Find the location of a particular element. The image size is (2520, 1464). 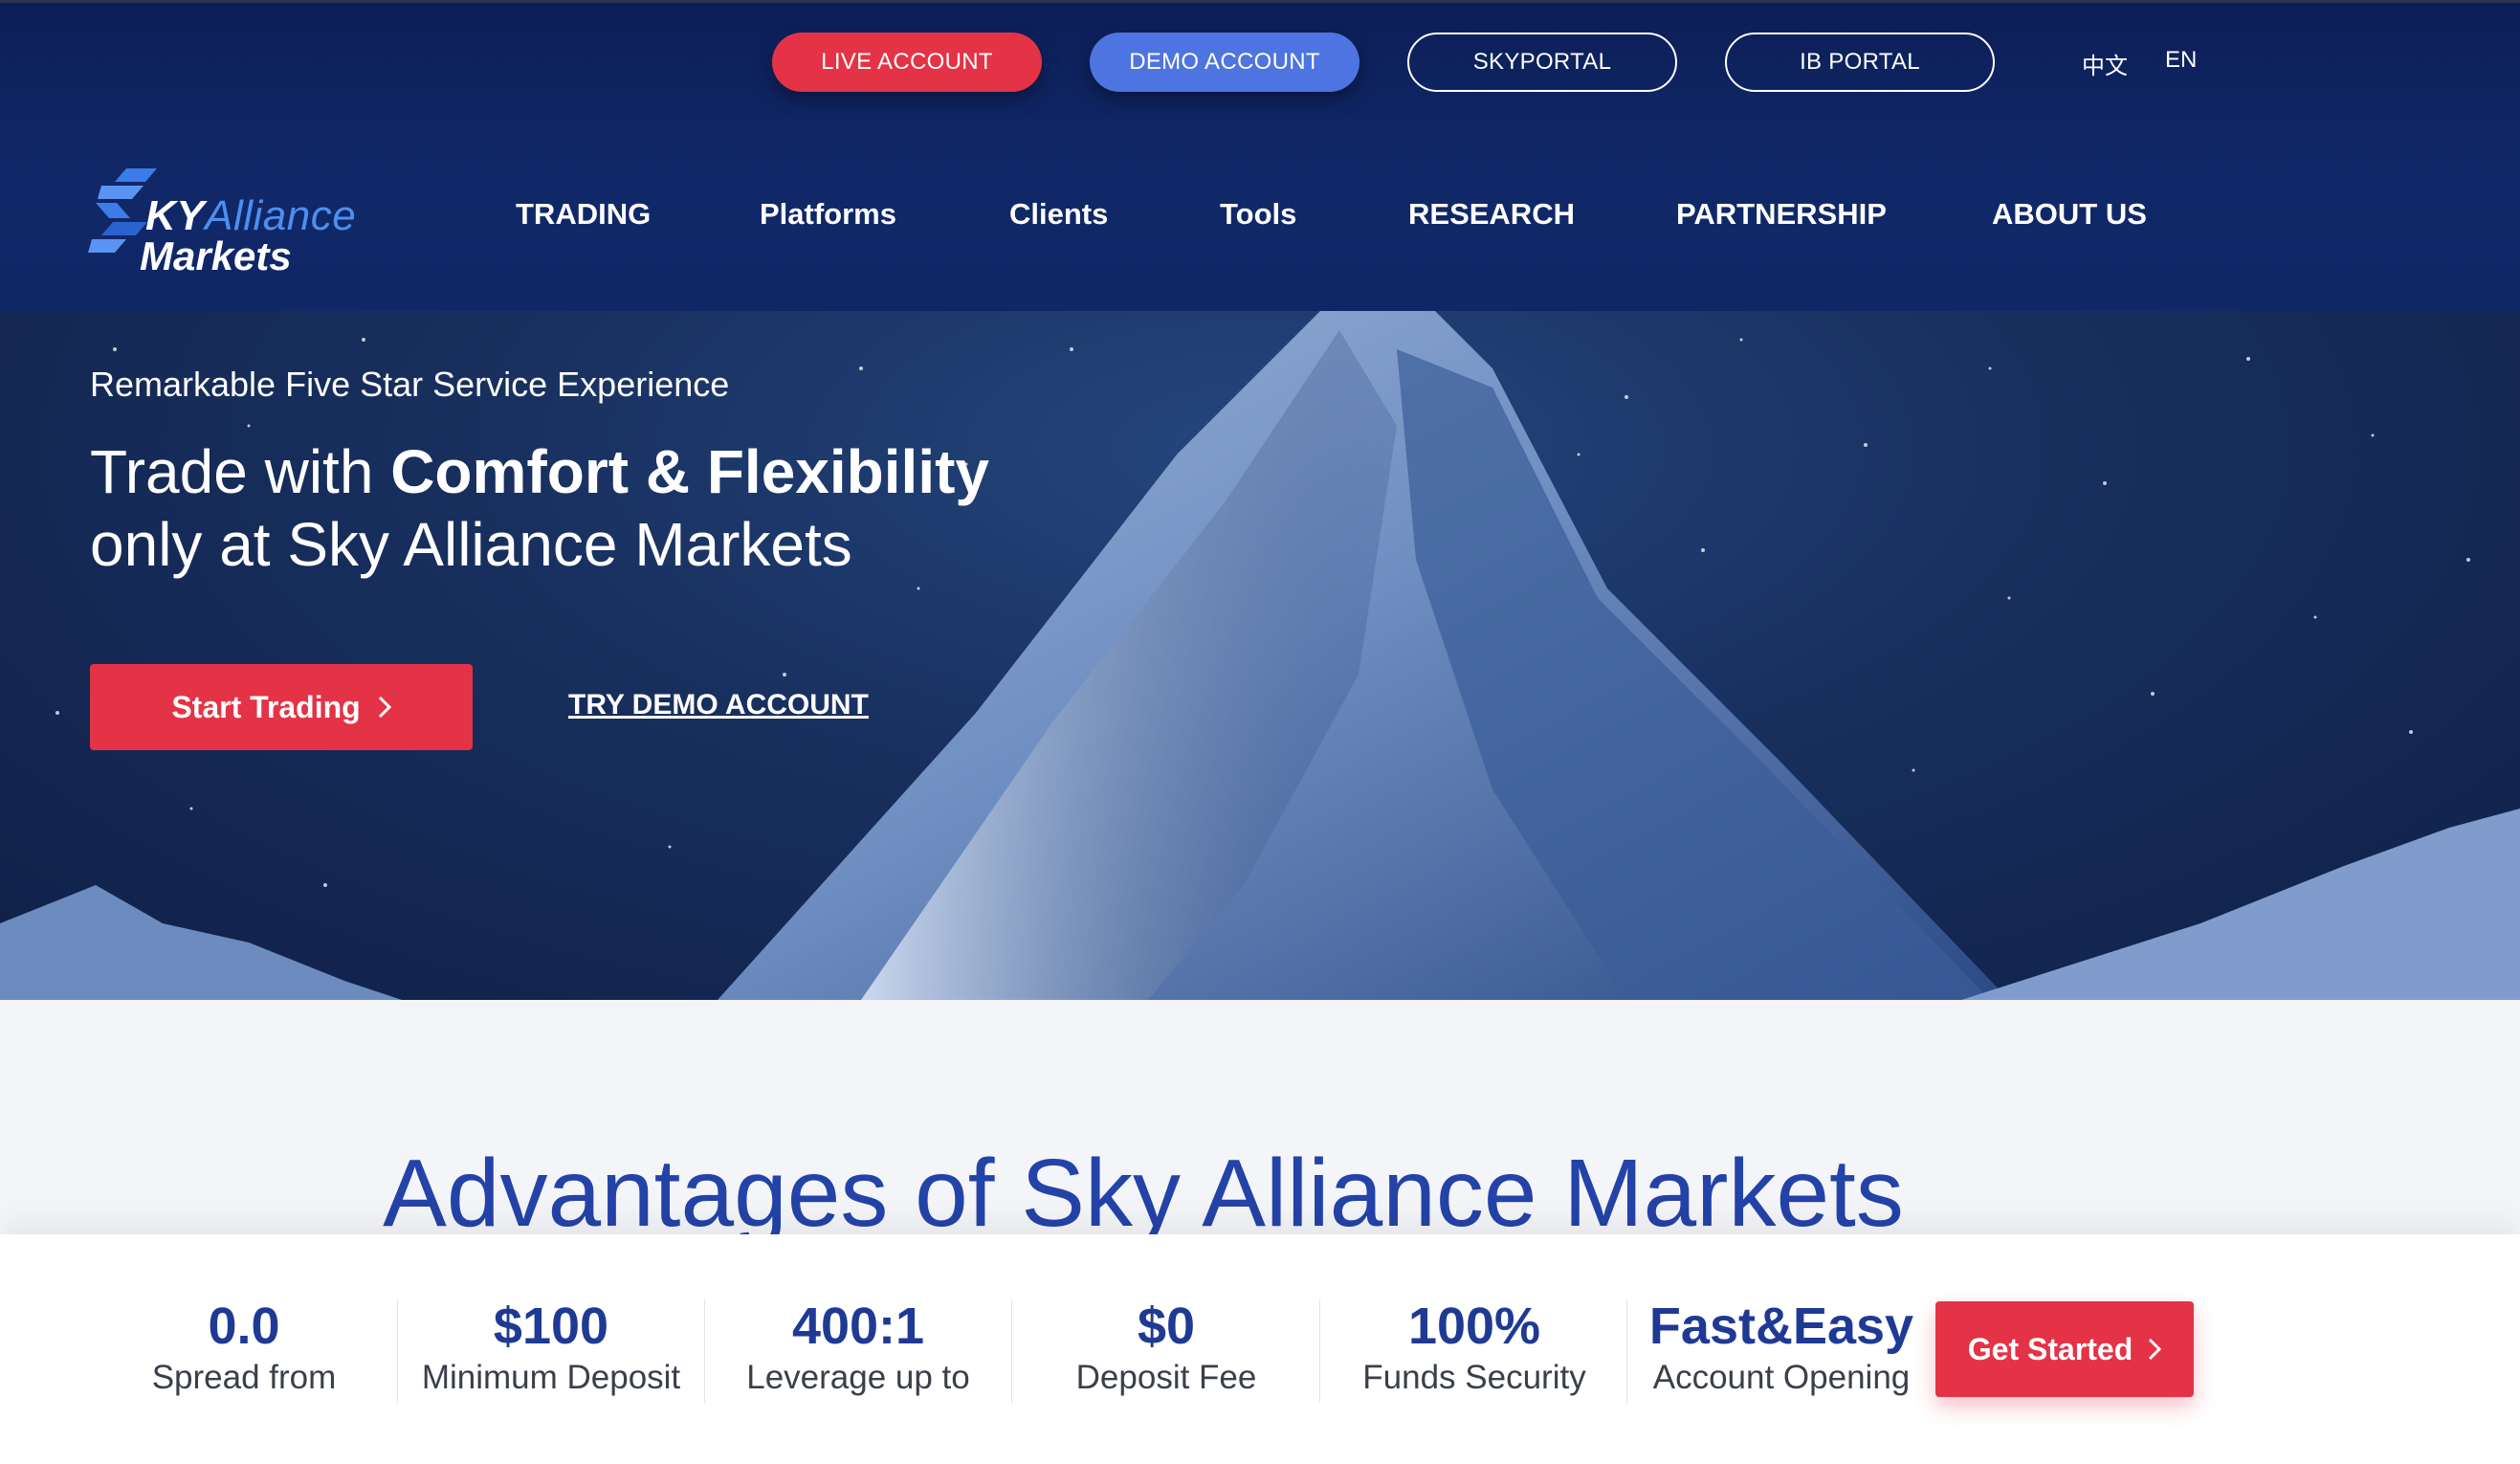

stat-value: $100 is located at coordinates (551, 1327).